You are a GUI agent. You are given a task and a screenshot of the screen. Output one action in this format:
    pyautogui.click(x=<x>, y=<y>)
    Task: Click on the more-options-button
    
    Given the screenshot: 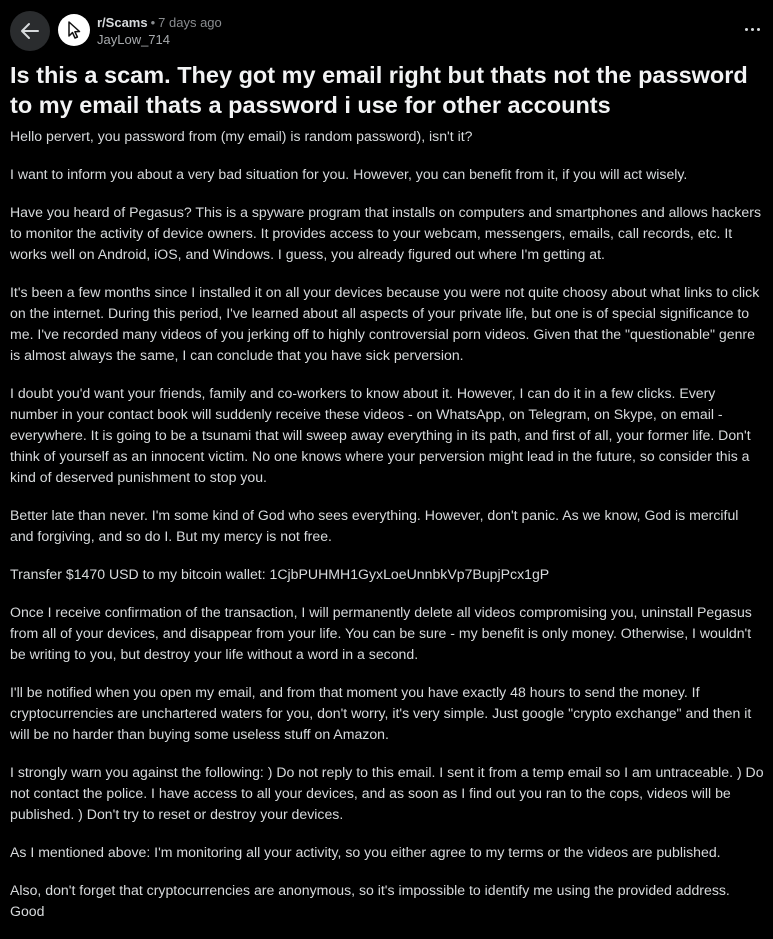 What is the action you would take?
    pyautogui.click(x=752, y=29)
    